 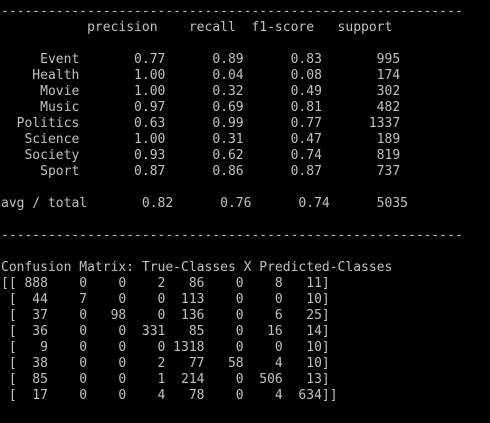 I want to click on report-row-sport: Sport 0.87 0.86 0.87 737, so click(x=201, y=171).